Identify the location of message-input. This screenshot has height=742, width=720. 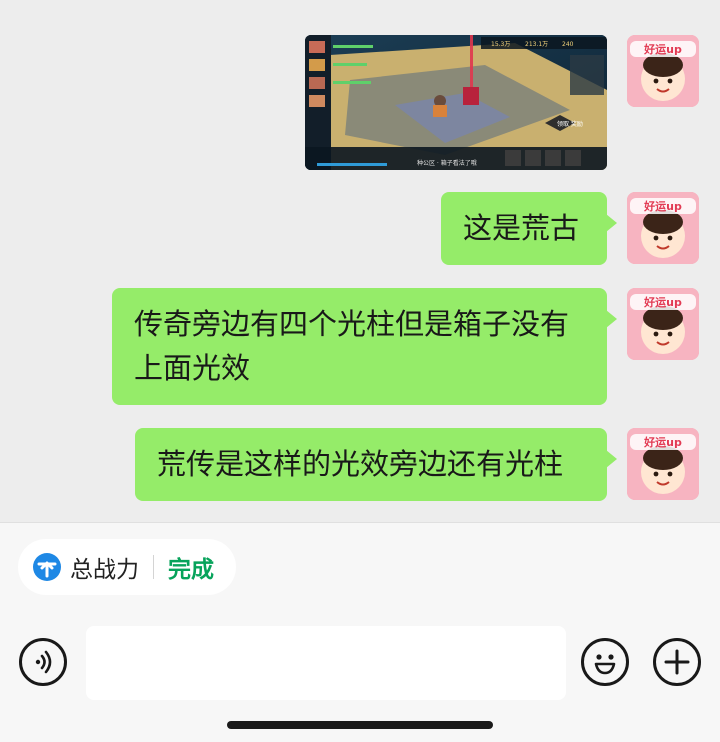
(326, 663).